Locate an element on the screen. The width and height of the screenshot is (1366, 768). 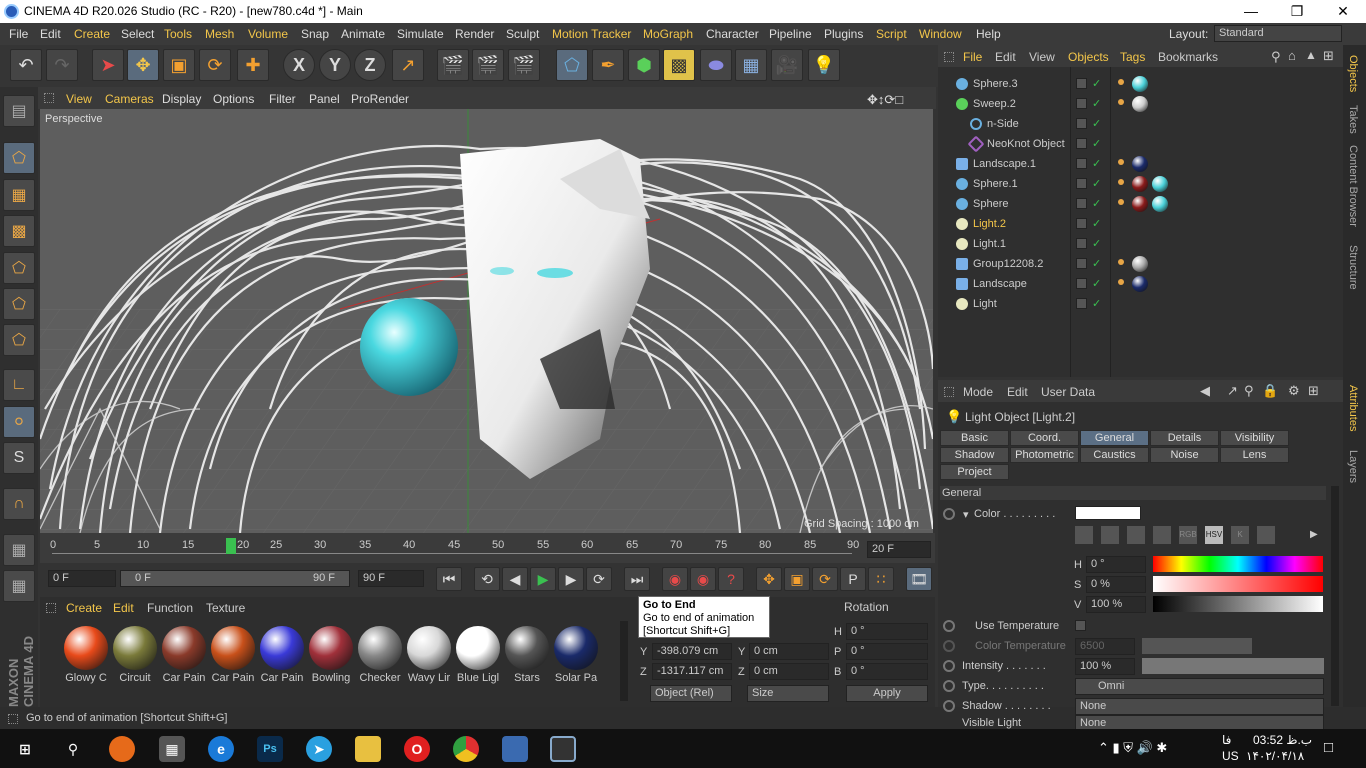
objects-menu-bookmarks: Bookmarks is located at coordinates (1188, 57).